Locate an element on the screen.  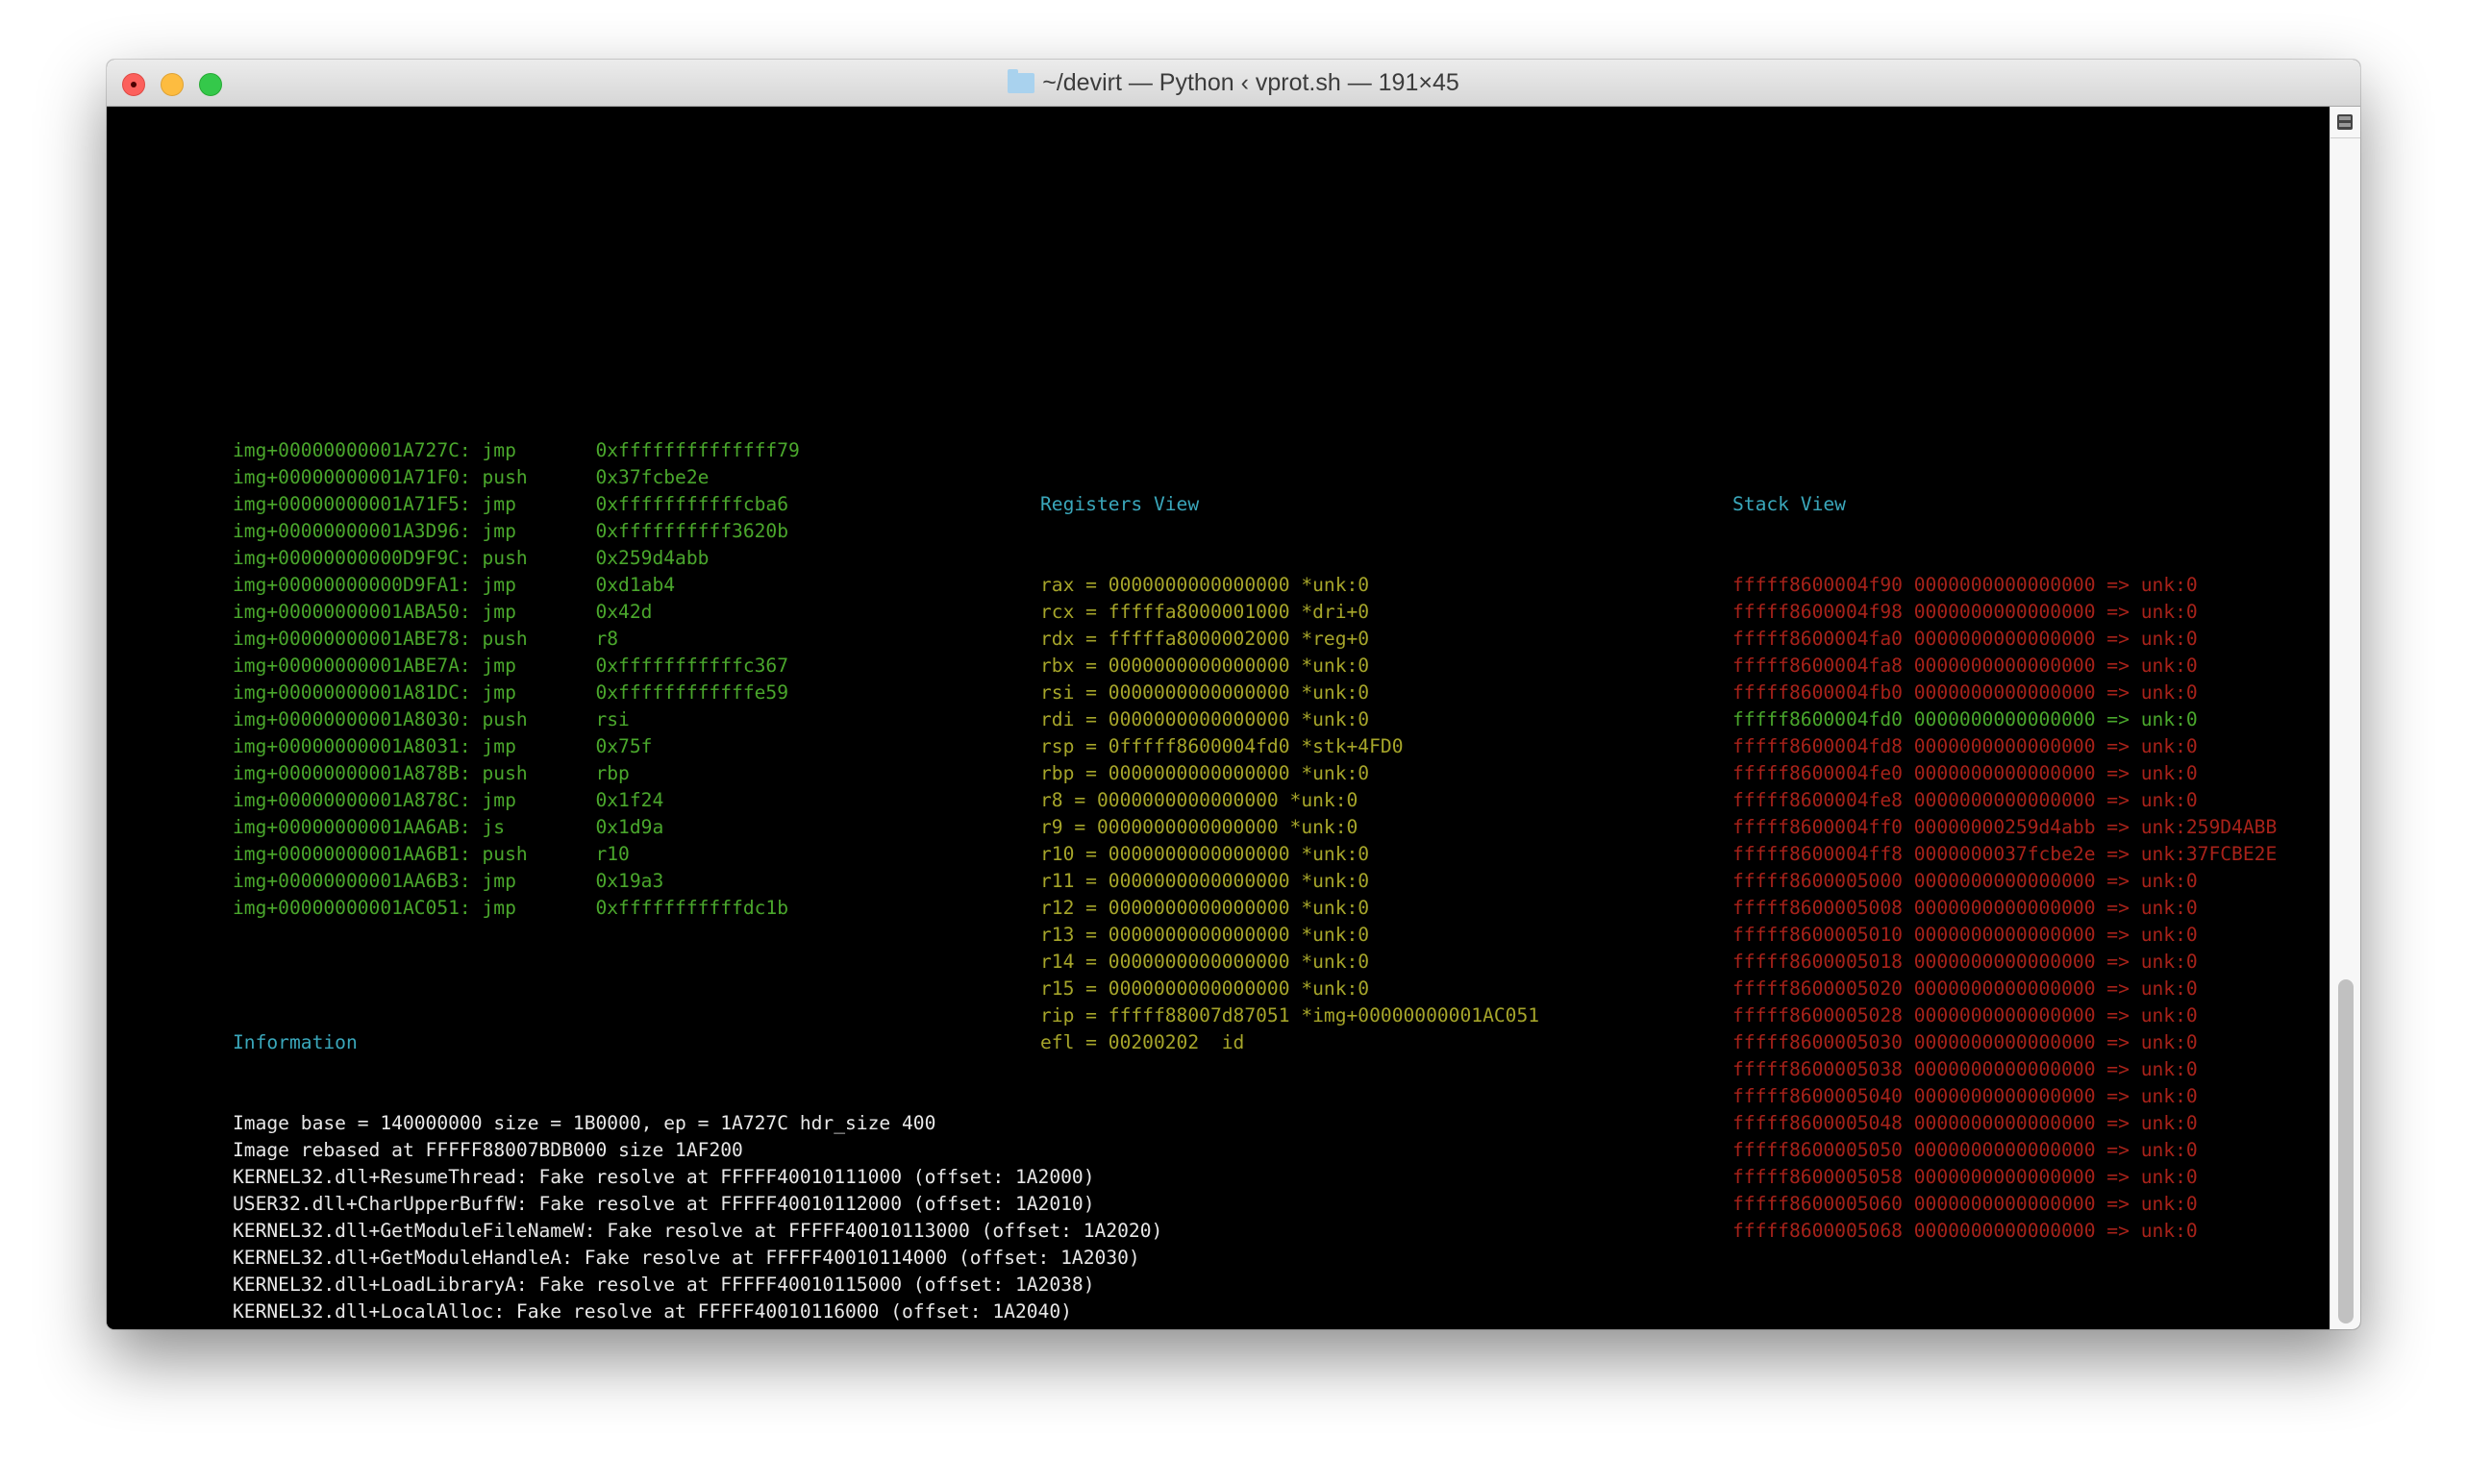
scrollbar is located at coordinates (2345, 718).